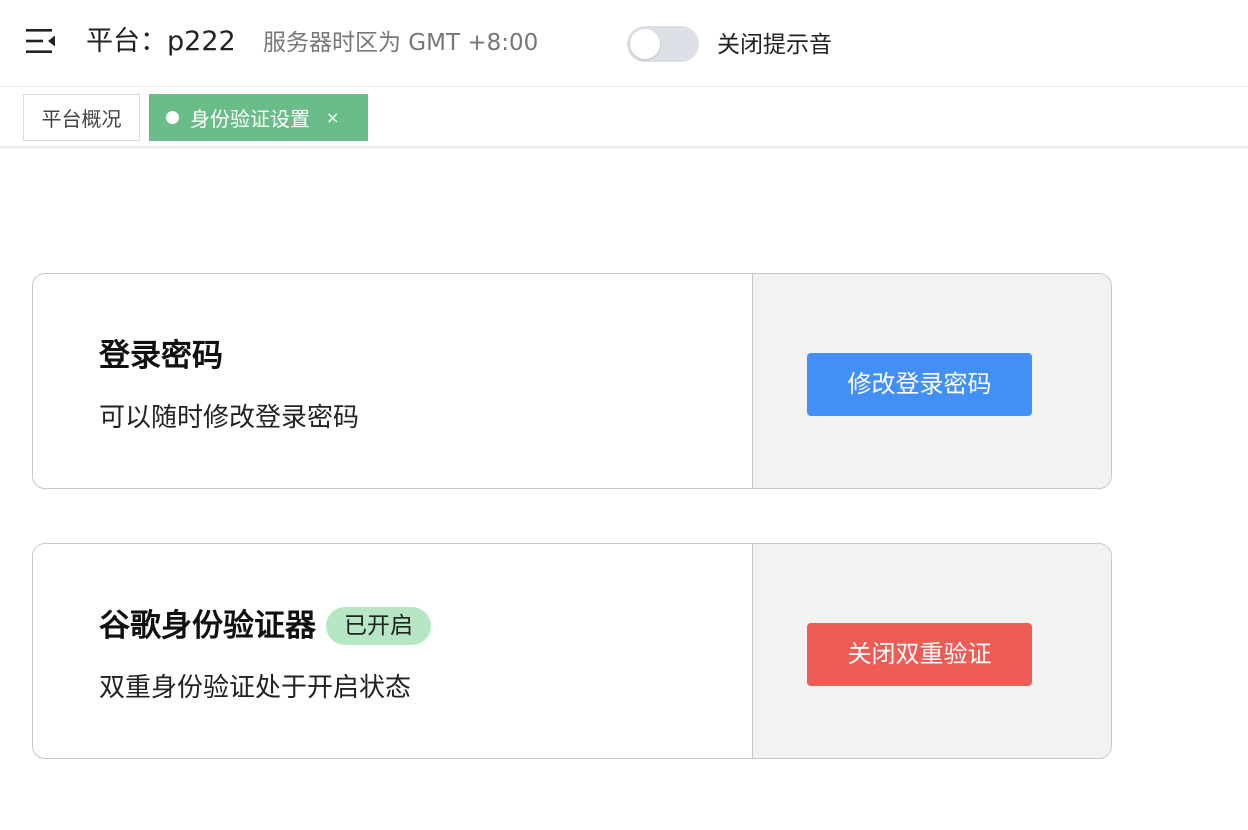 This screenshot has height=830, width=1248. I want to click on toggle-knob, so click(645, 44).